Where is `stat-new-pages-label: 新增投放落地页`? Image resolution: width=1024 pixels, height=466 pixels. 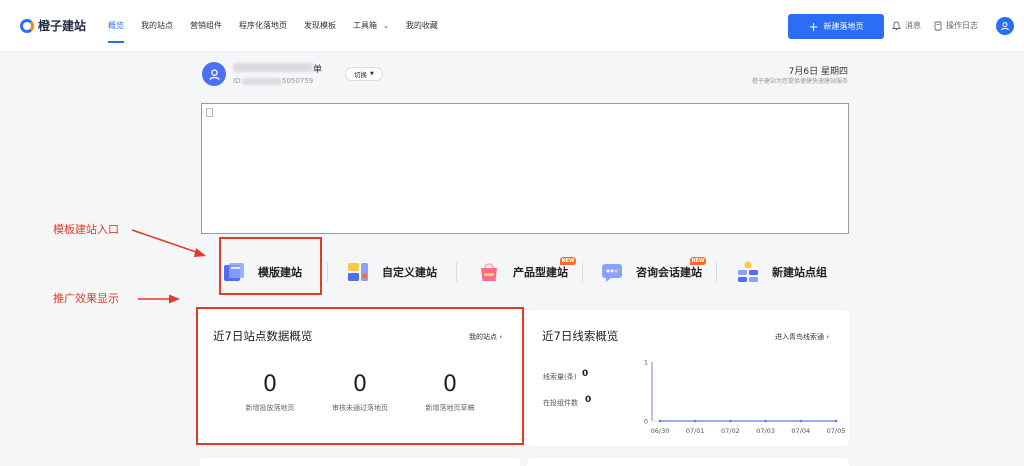
stat-new-pages-label: 新增投放落地页 is located at coordinates (270, 408).